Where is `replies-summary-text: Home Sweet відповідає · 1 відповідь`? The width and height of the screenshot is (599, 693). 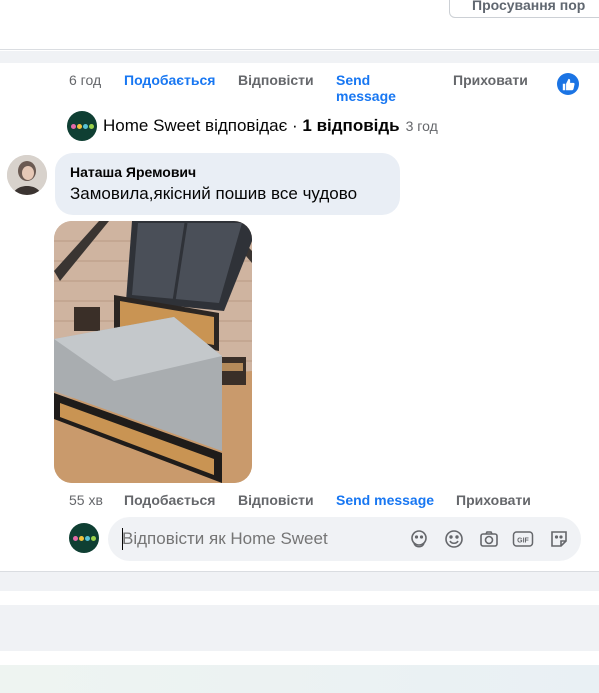
replies-summary-text: Home Sweet відповідає · 1 відповідь is located at coordinates (251, 126).